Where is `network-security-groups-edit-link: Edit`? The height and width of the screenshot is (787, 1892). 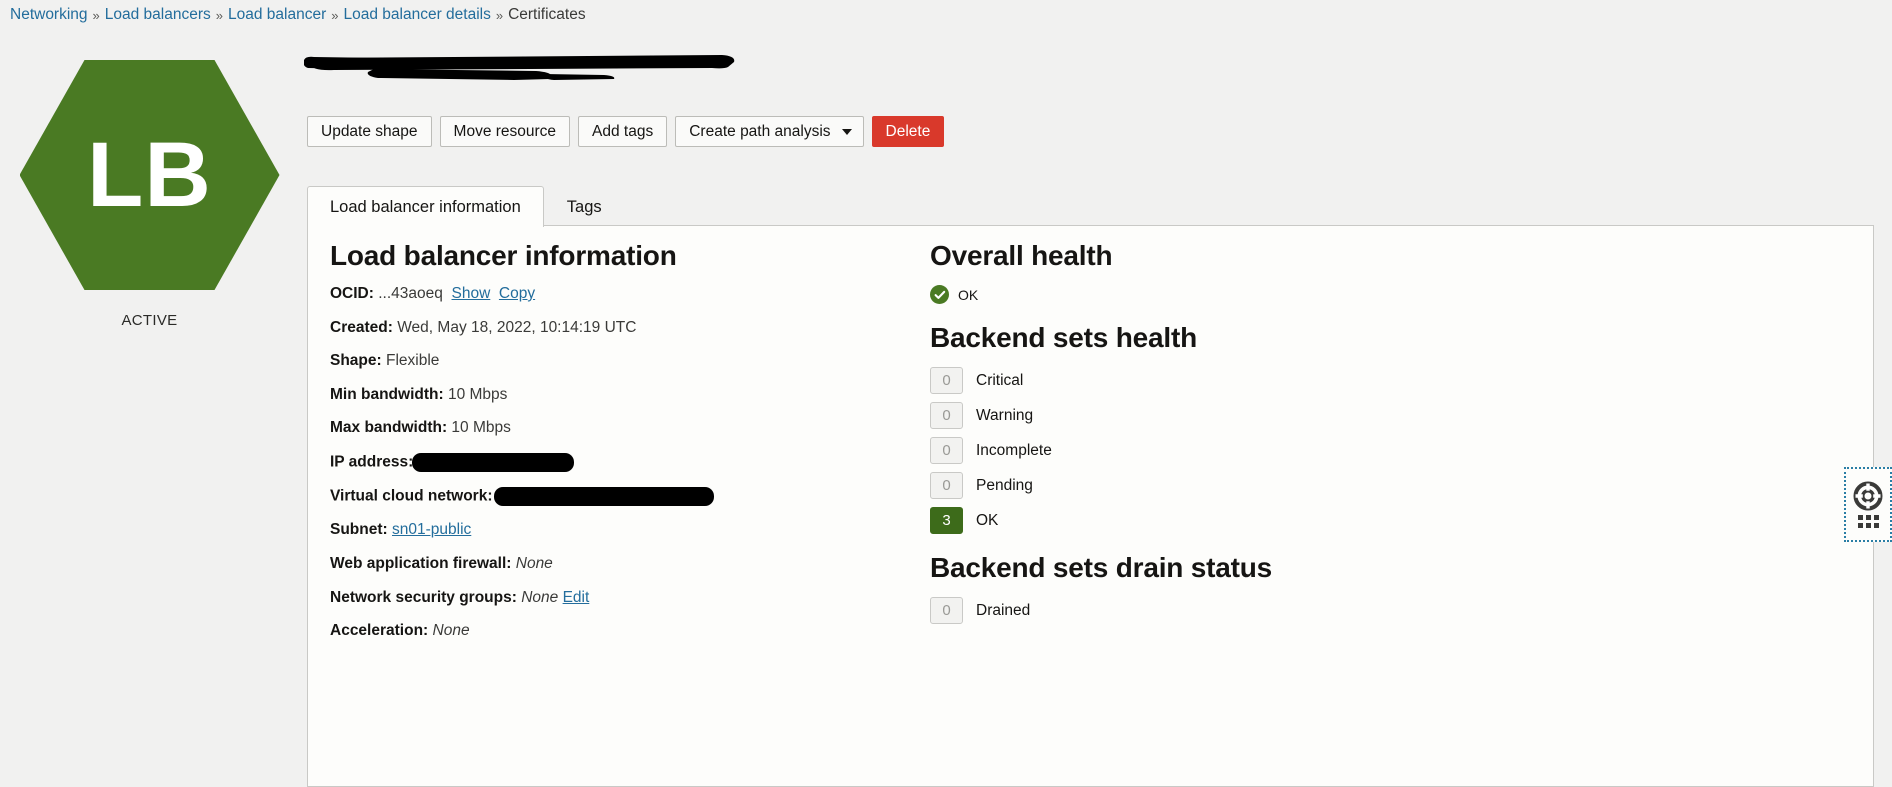 network-security-groups-edit-link: Edit is located at coordinates (576, 597).